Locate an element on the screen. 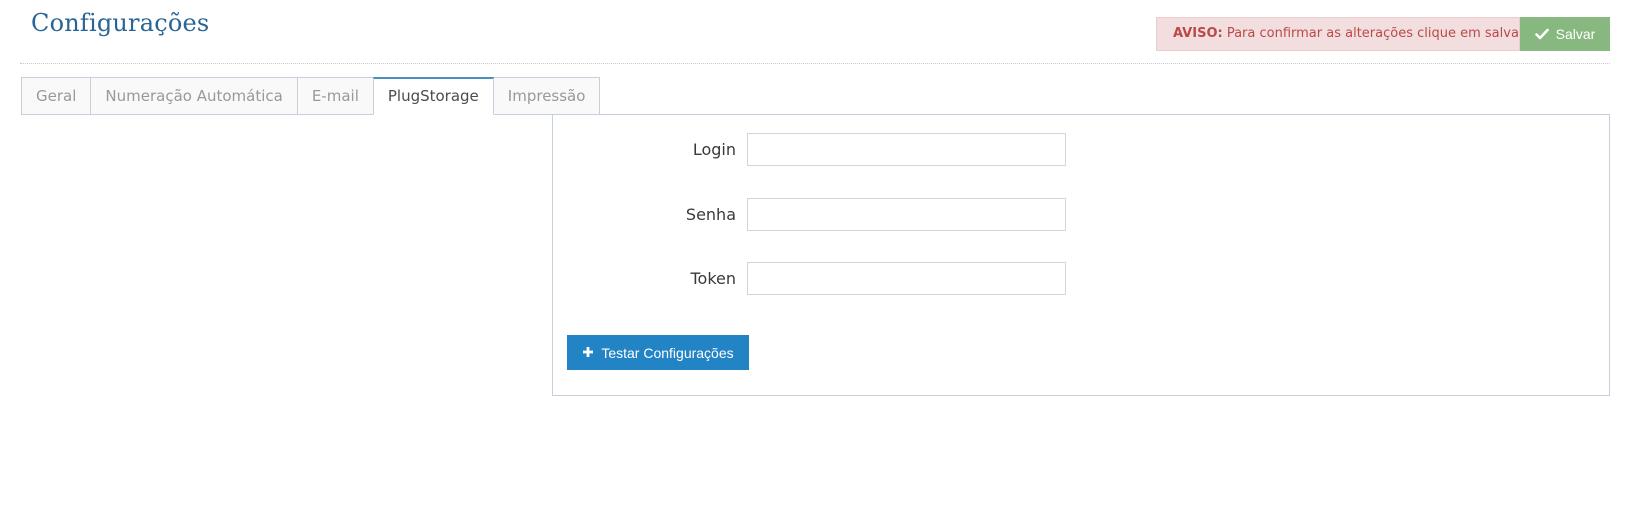 This screenshot has width=1630, height=509. plus-icon is located at coordinates (588, 353).